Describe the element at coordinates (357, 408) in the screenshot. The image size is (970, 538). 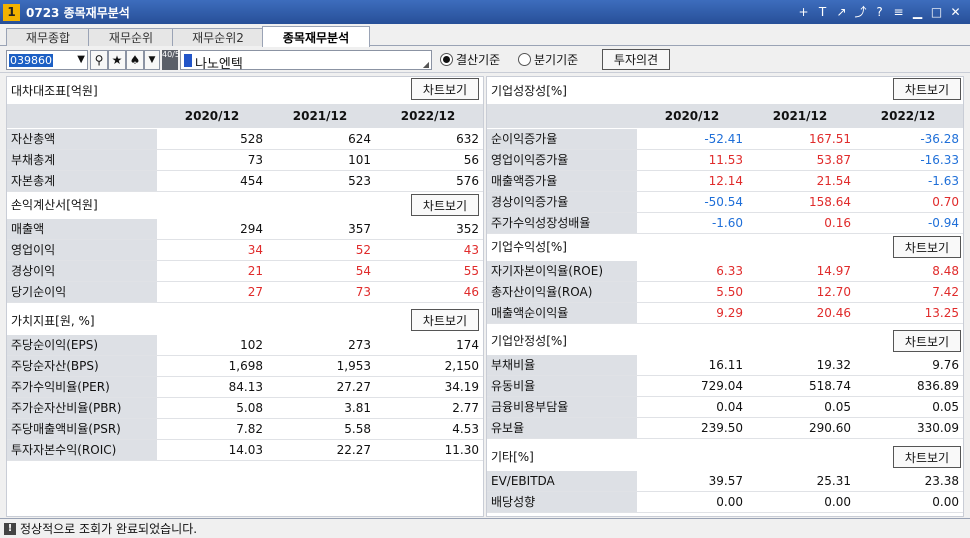
I see `table-cell: 3.81` at that location.